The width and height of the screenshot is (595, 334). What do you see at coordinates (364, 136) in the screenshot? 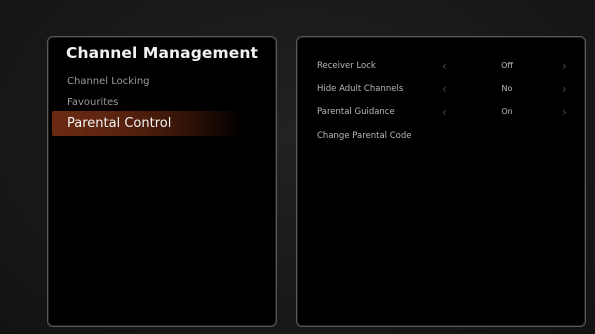
I see `setting-label: Change Parental Code` at bounding box center [364, 136].